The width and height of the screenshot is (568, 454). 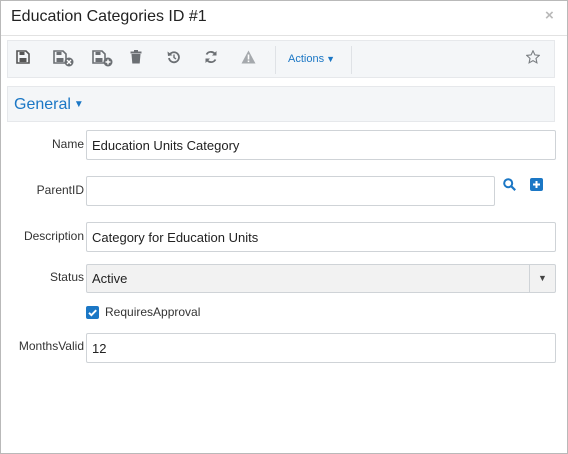 I want to click on delete-icon, so click(x=140, y=59).